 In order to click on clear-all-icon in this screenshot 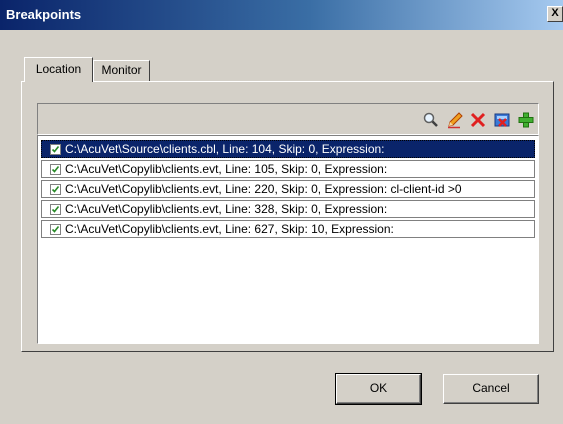, I will do `click(502, 120)`.